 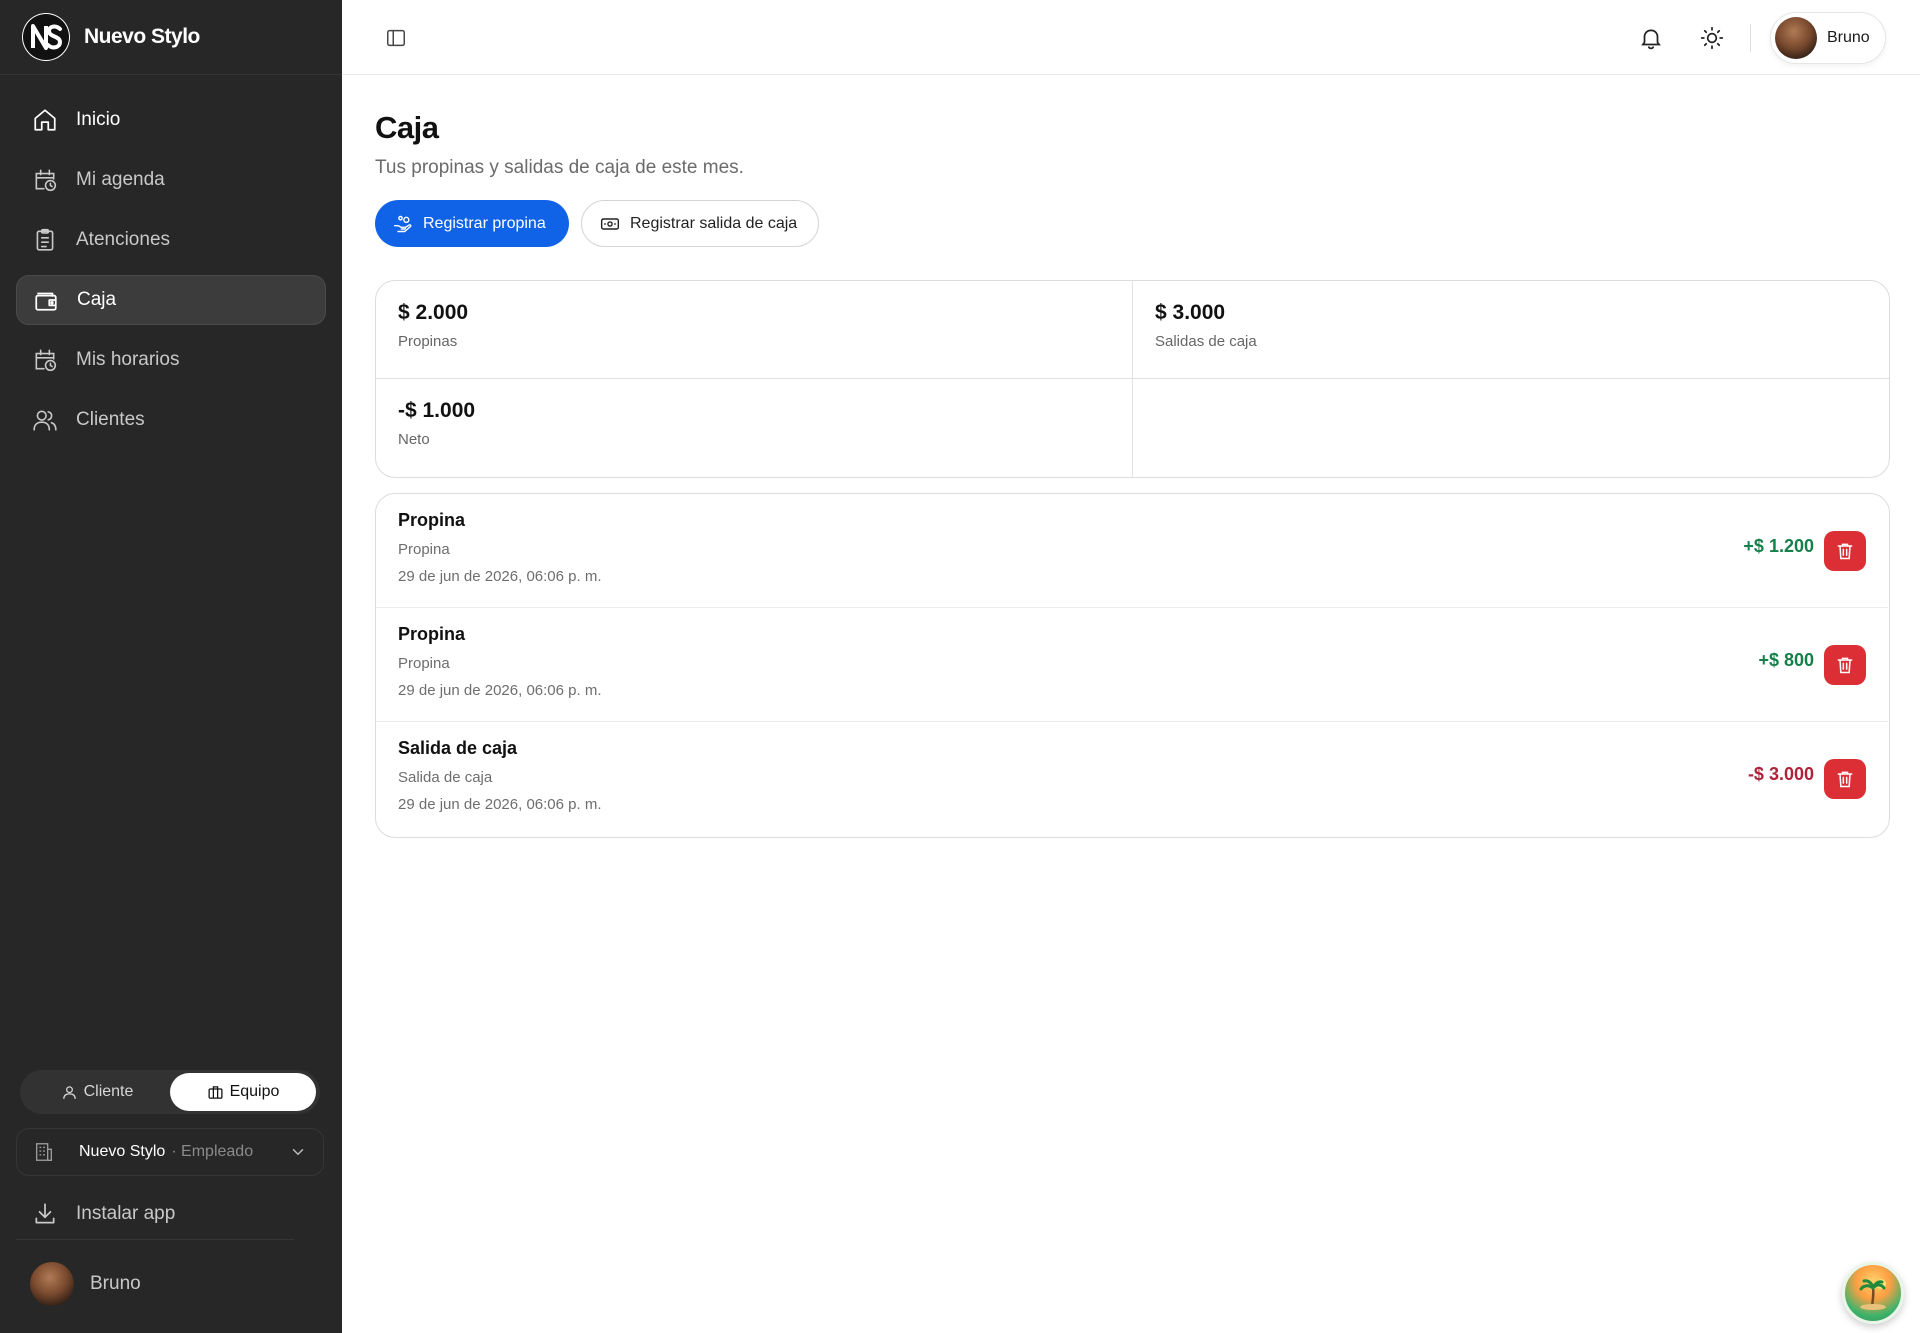 What do you see at coordinates (108, 1091) in the screenshot?
I see `mode-client-label: Cliente` at bounding box center [108, 1091].